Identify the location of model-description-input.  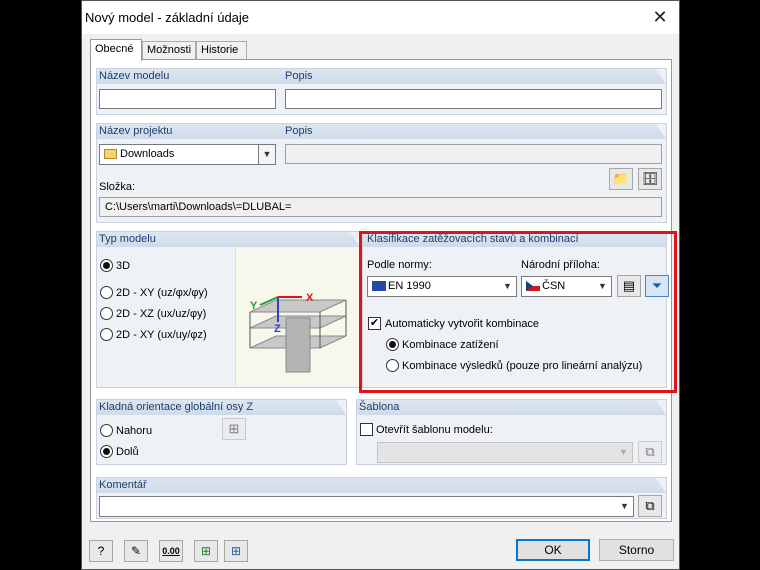
(473, 99).